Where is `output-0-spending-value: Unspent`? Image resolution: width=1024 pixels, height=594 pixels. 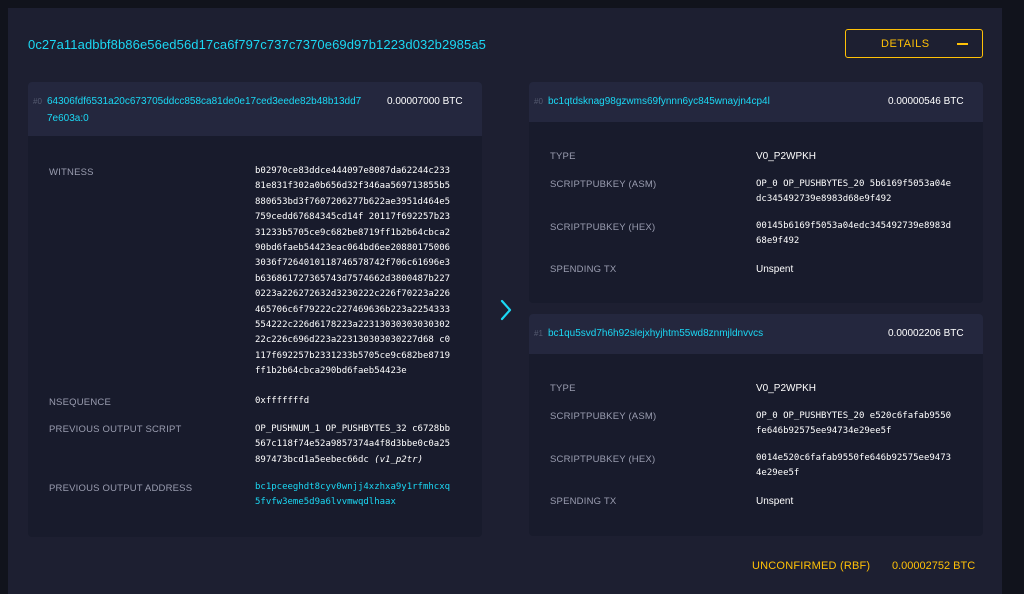 output-0-spending-value: Unspent is located at coordinates (775, 269).